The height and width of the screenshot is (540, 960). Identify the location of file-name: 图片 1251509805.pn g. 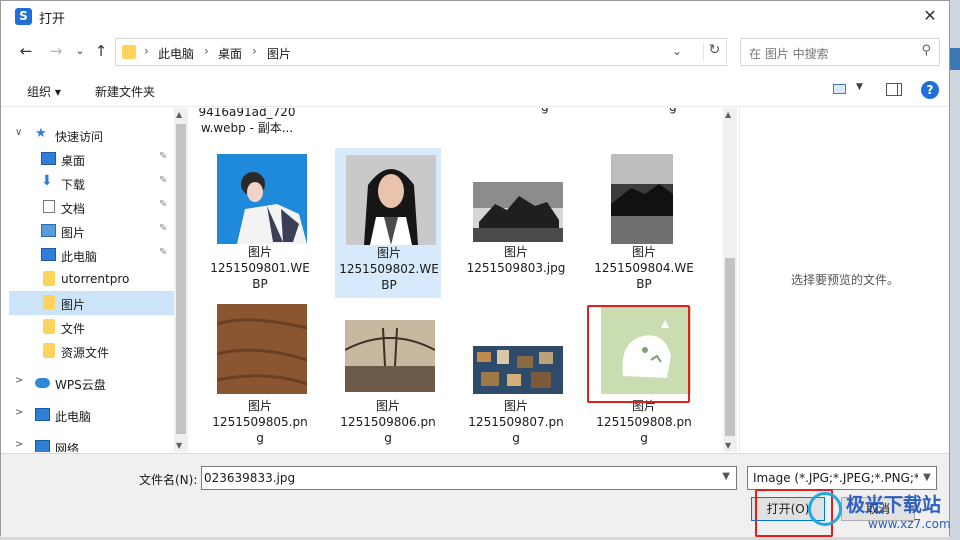
(260, 422).